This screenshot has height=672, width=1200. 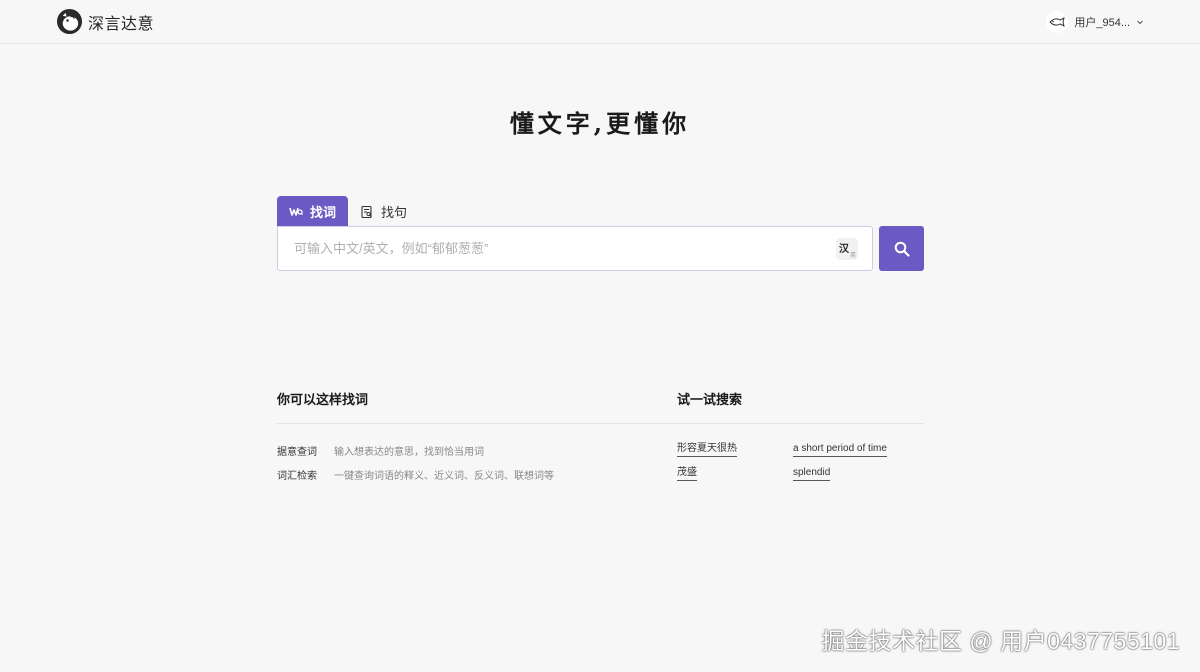 I want to click on howto-key: 据意查词, so click(x=297, y=452).